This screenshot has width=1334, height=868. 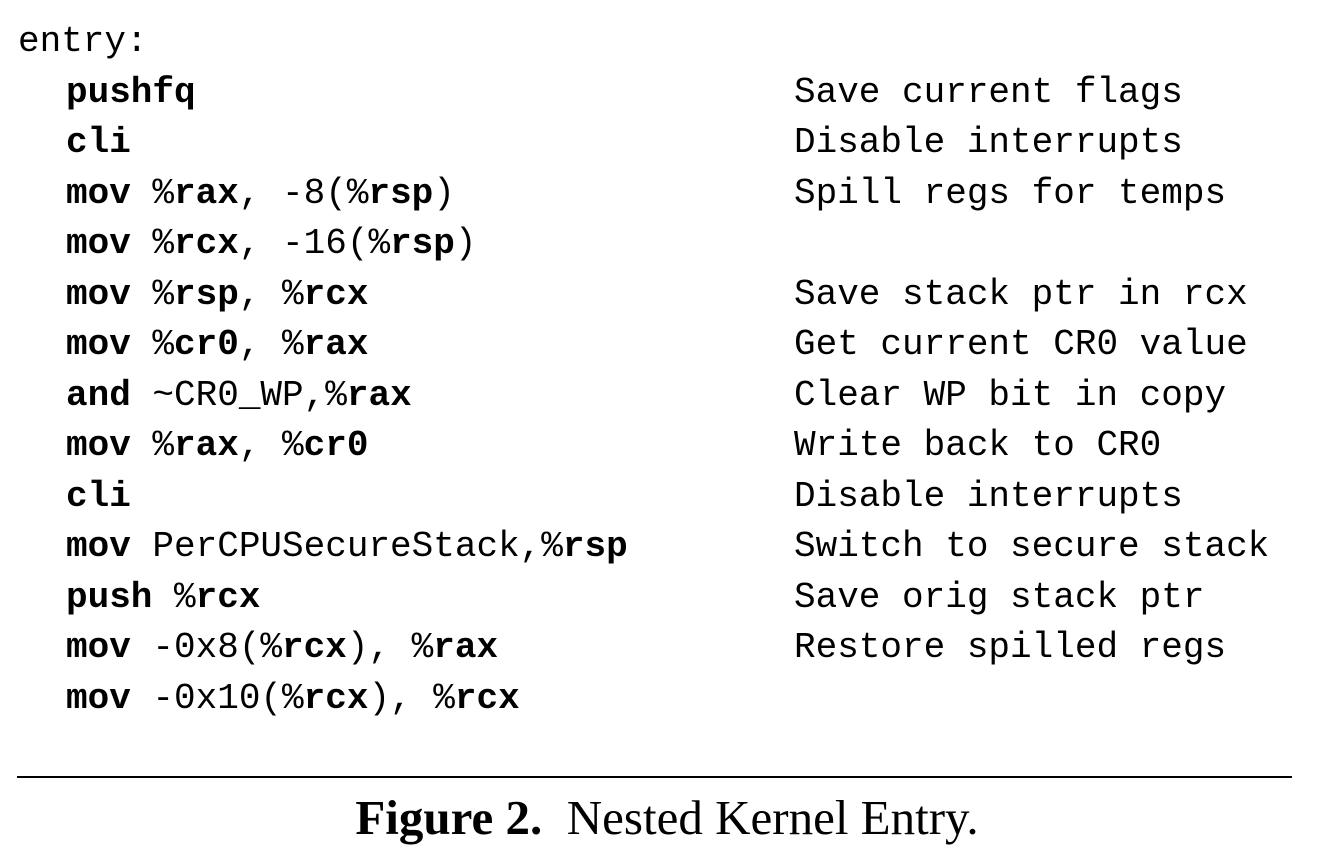 I want to click on opcode: push, so click(x=109, y=597).